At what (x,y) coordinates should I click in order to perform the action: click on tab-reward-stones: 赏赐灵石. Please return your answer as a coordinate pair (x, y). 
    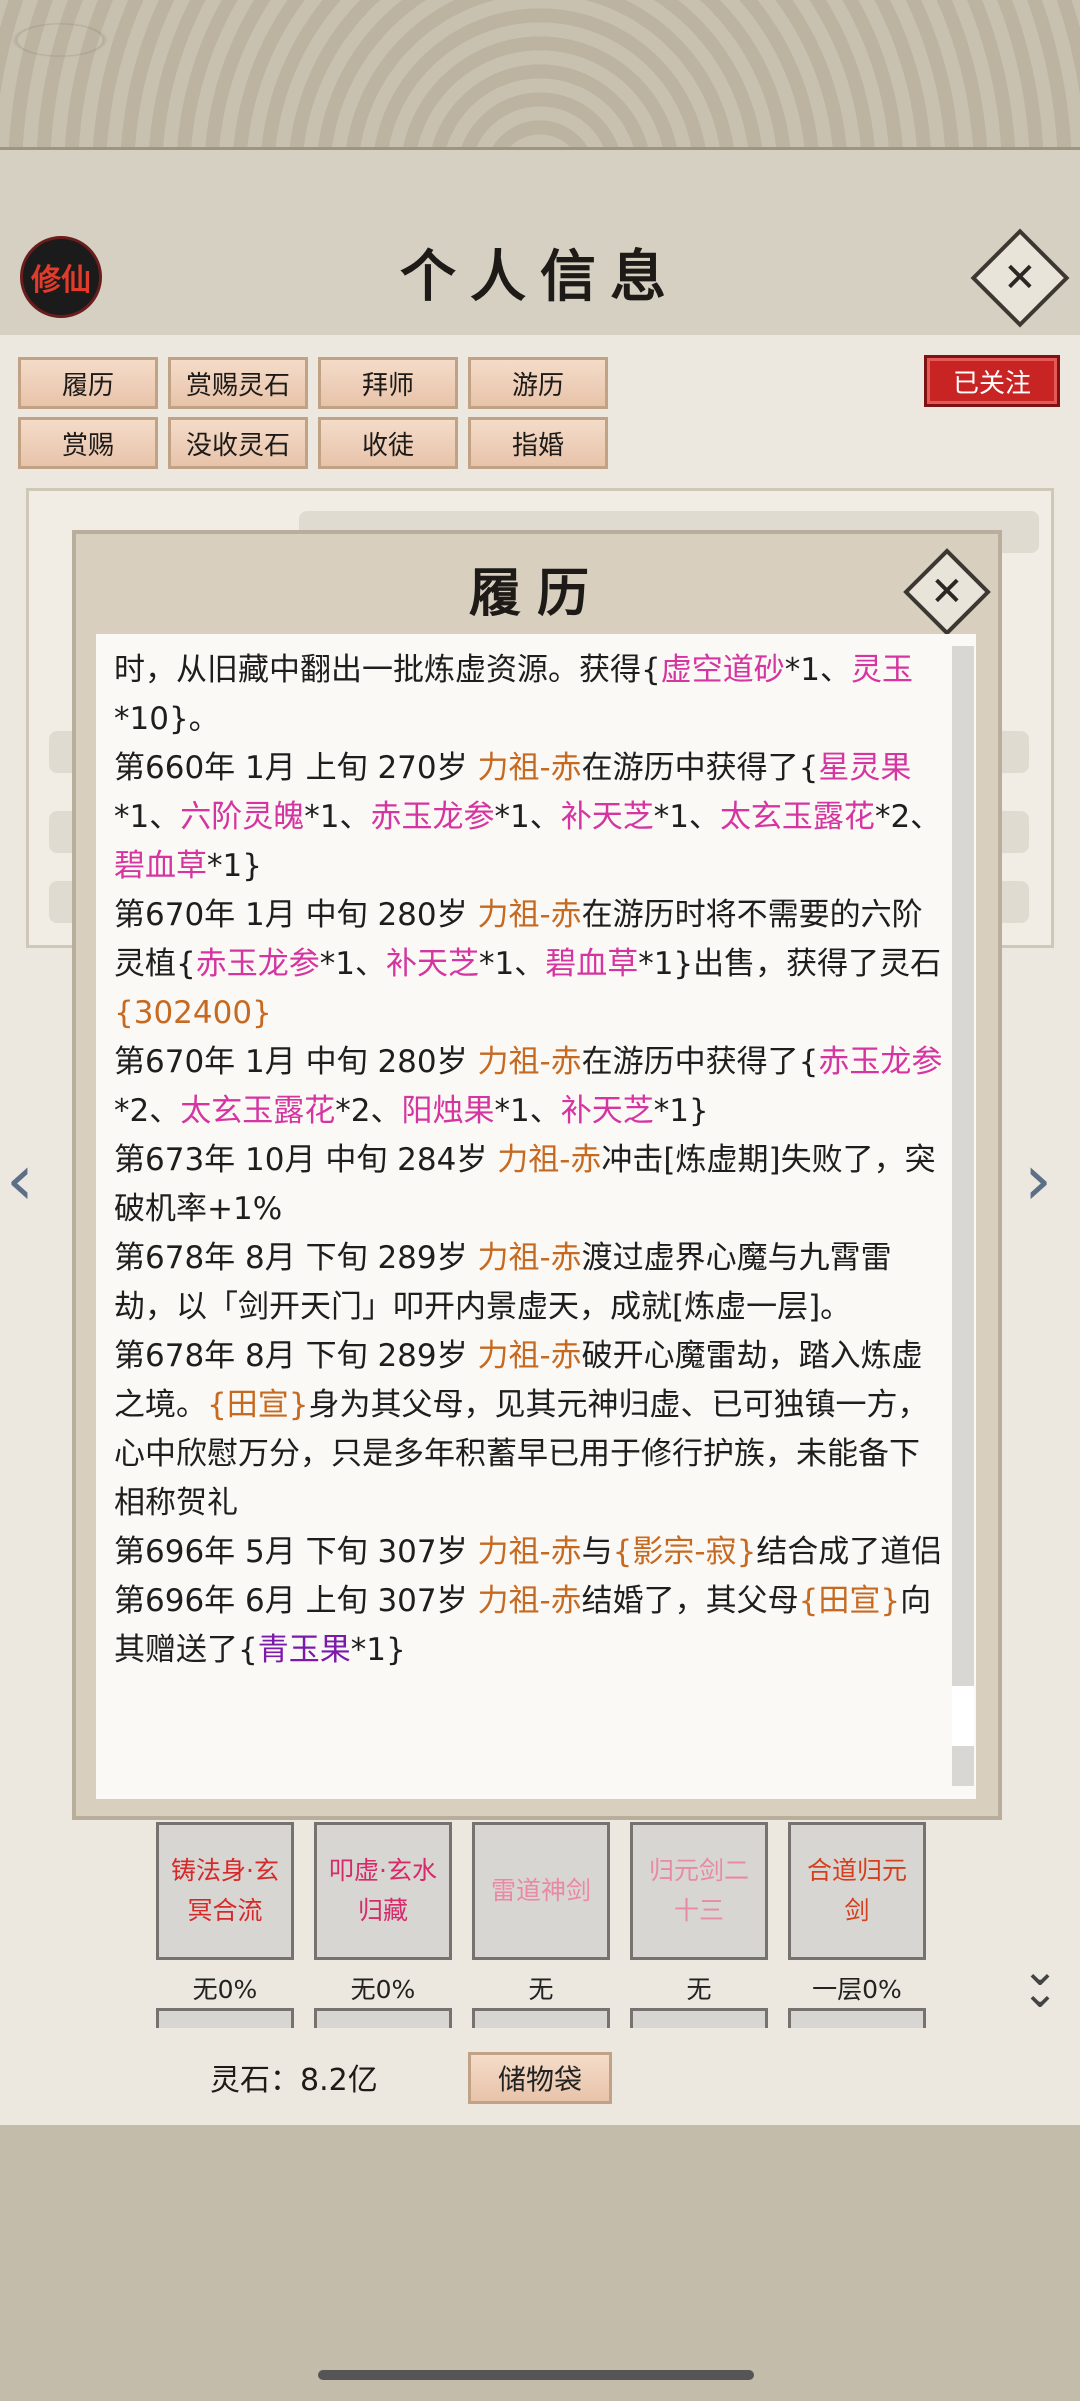
    Looking at the image, I should click on (238, 383).